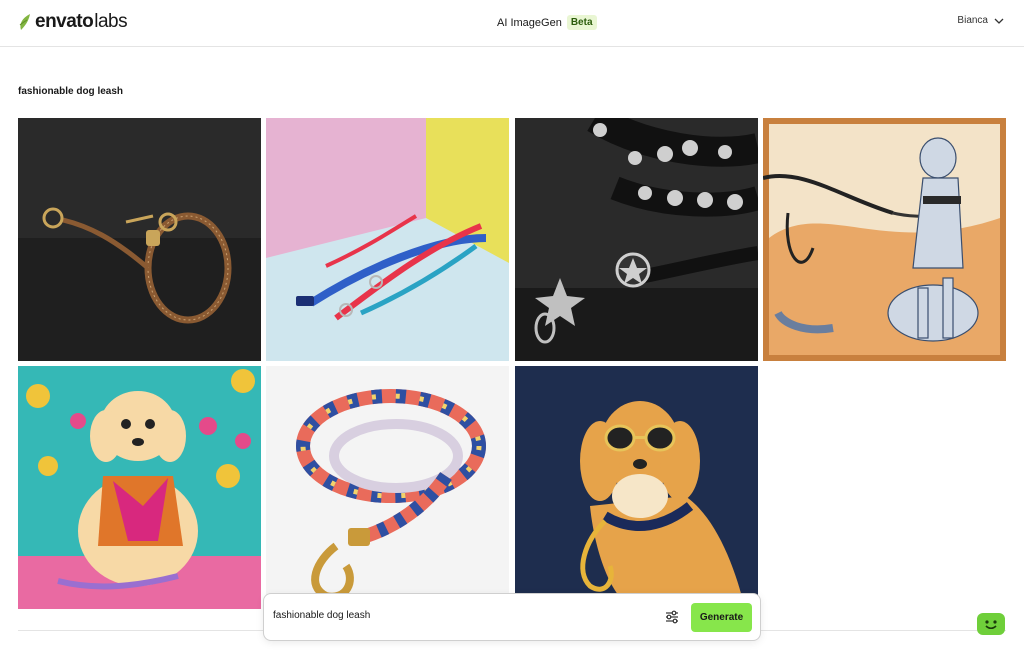 Image resolution: width=1024 pixels, height=650 pixels. I want to click on logo-sub-text: labs, so click(111, 21).